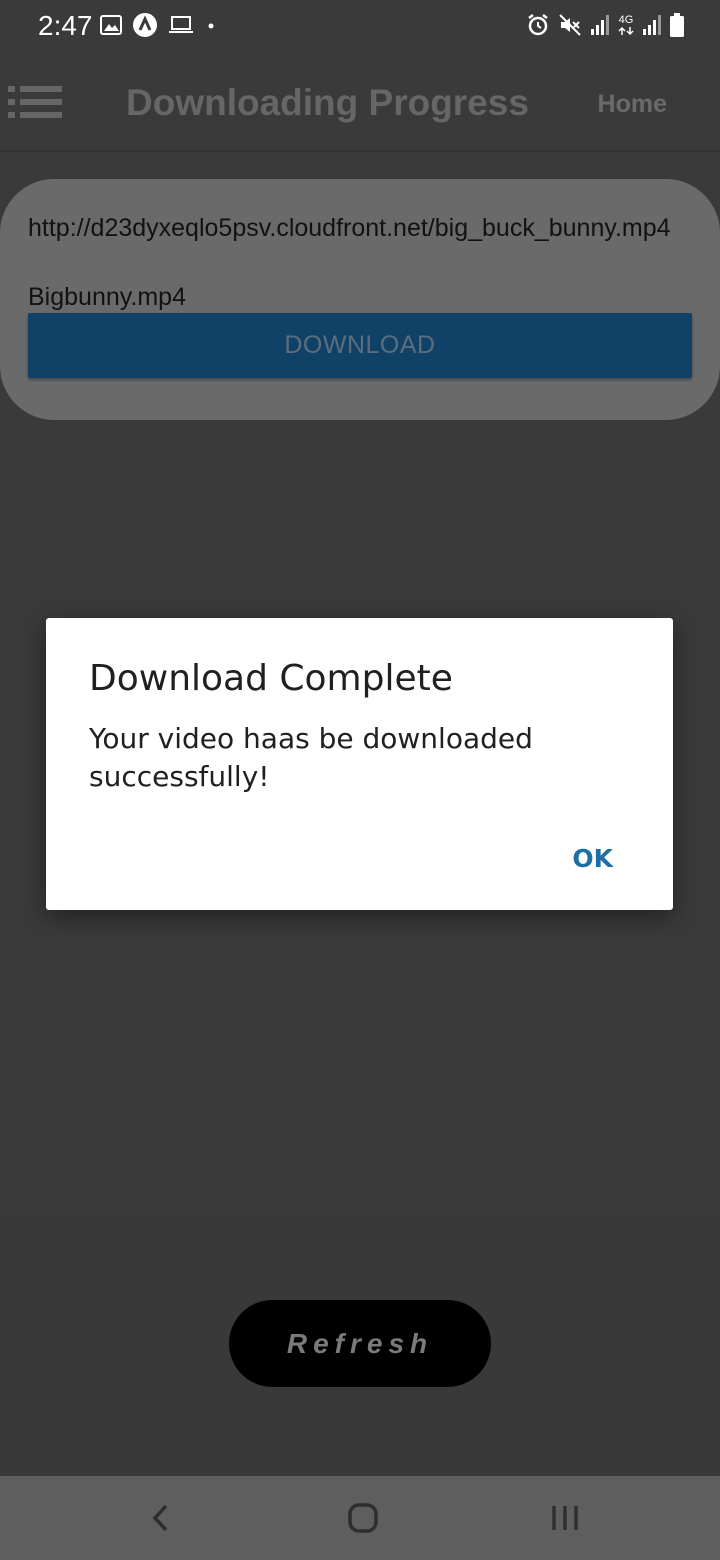  Describe the element at coordinates (36, 102) in the screenshot. I see `menu-icon` at that location.